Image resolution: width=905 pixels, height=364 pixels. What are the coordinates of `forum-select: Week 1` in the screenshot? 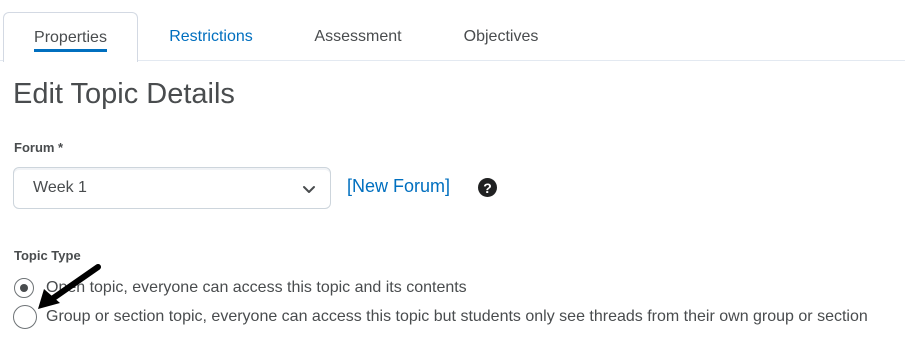 It's located at (172, 188).